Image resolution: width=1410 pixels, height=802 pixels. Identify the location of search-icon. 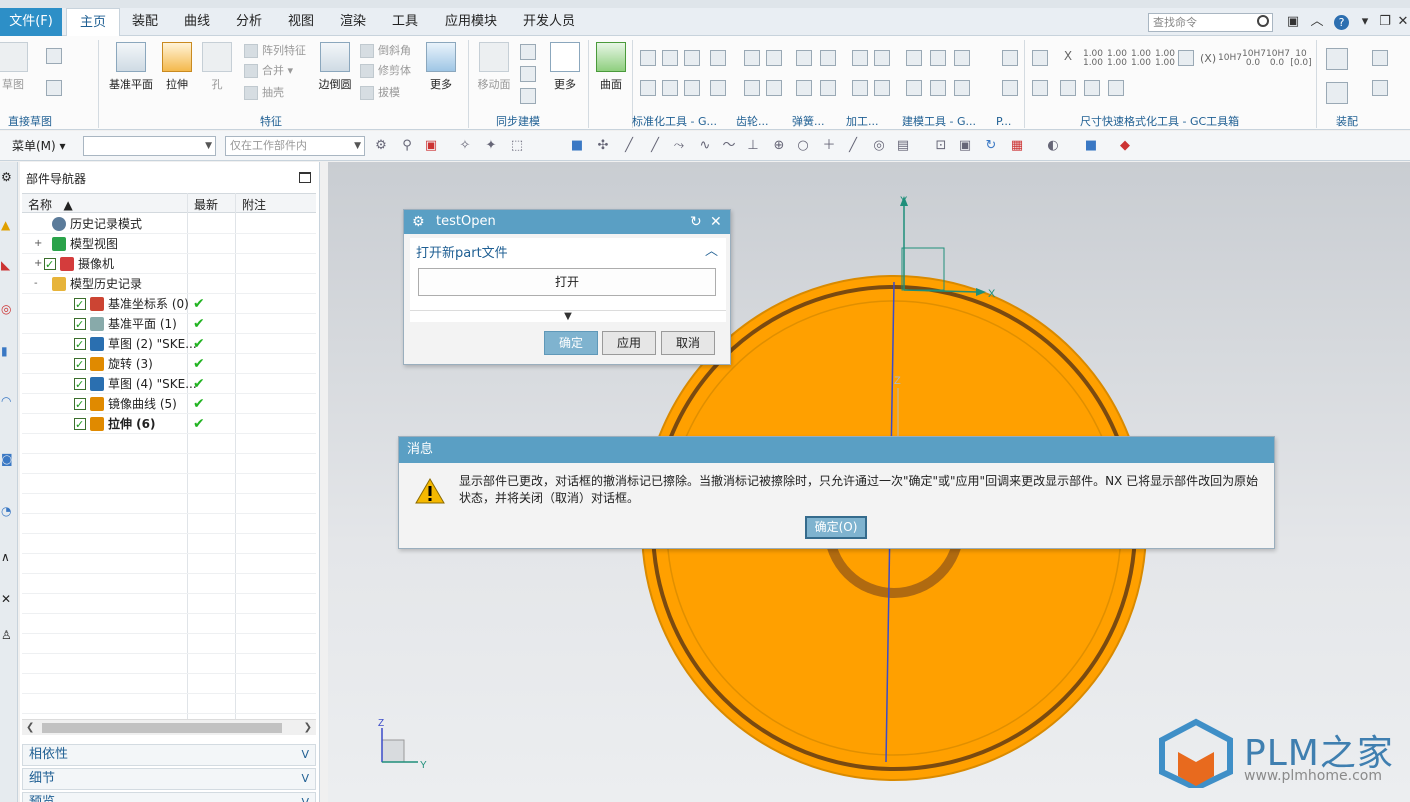
(1263, 21).